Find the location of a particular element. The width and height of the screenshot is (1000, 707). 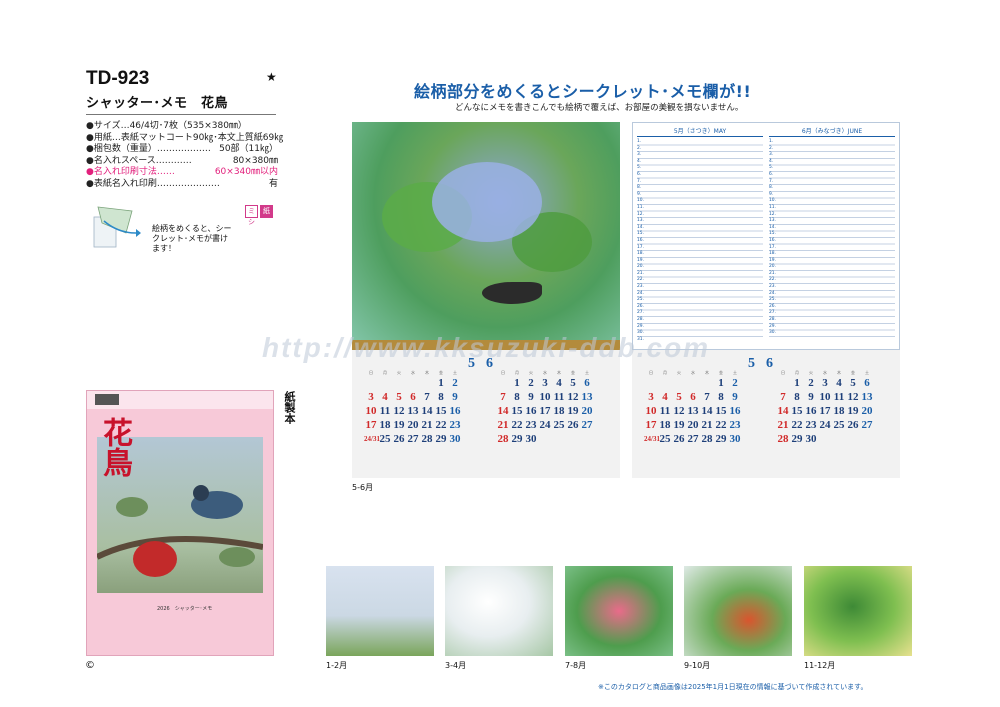

thumbnail-jan-feb: 1-2月 is located at coordinates (380, 618).